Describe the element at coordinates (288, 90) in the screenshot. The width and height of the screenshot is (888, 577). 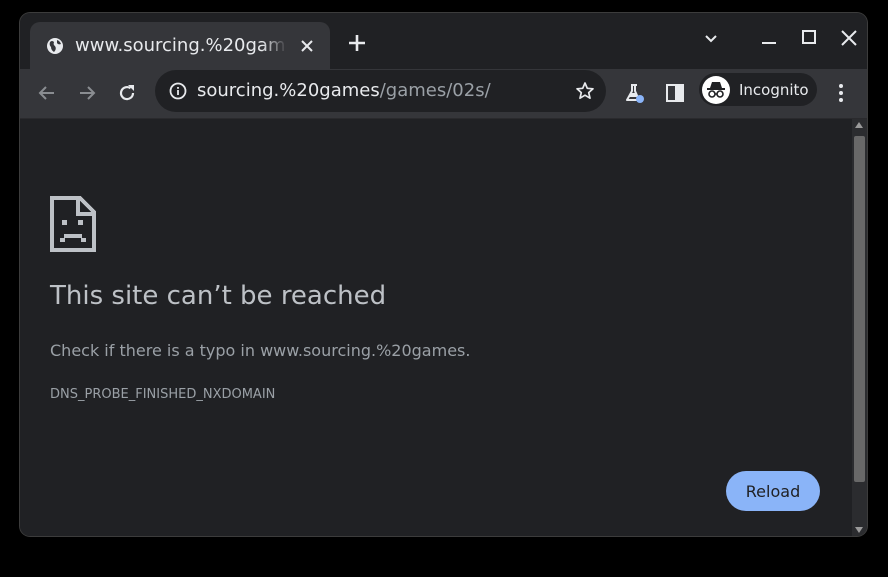
I see `url-host: sourcing.%20games` at that location.